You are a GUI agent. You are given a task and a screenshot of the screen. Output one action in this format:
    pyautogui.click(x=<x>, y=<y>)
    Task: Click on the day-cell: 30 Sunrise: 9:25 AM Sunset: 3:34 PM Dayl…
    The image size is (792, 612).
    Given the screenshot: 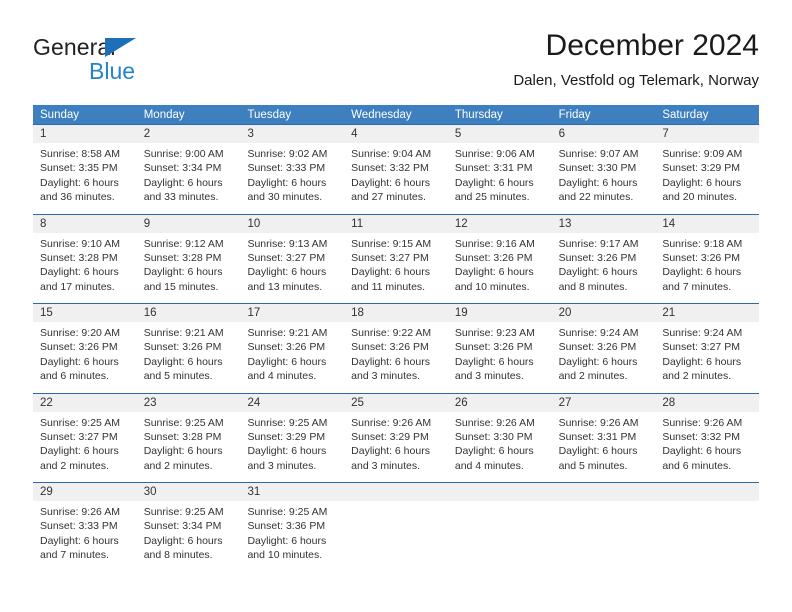 What is the action you would take?
    pyautogui.click(x=188, y=527)
    